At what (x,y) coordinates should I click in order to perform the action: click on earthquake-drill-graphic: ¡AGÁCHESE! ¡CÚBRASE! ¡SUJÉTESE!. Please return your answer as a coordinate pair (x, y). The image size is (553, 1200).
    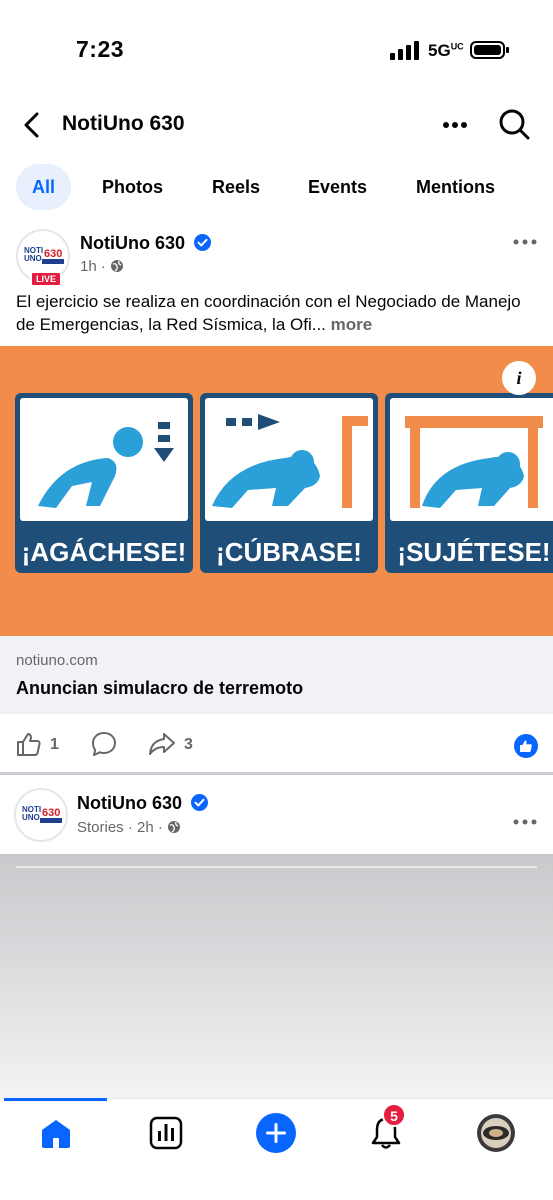
    Looking at the image, I should click on (284, 483).